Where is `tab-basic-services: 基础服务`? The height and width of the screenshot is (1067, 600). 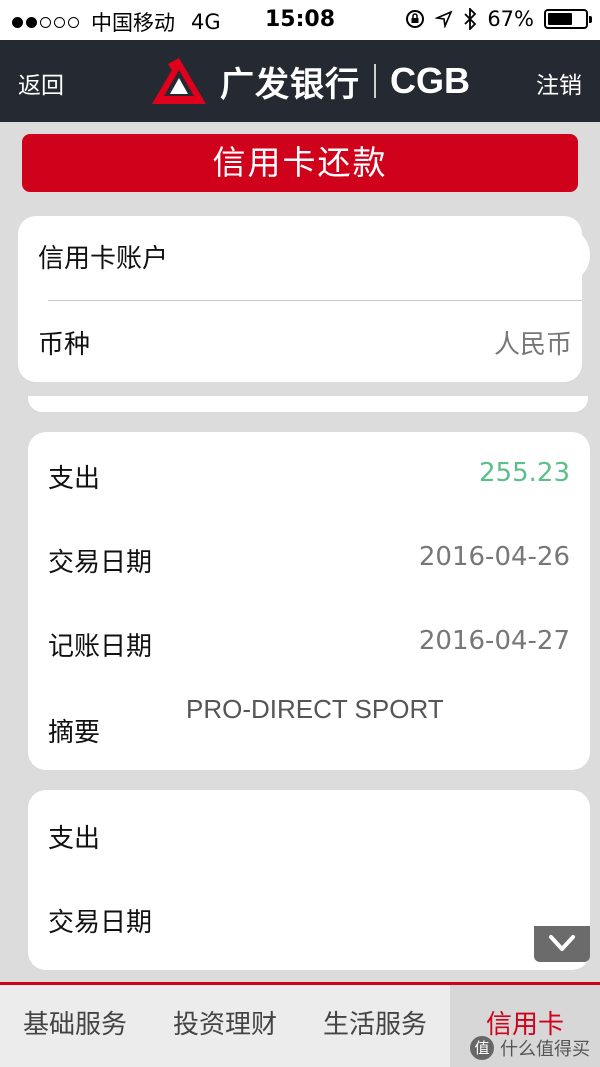 tab-basic-services: 基础服务 is located at coordinates (75, 1026).